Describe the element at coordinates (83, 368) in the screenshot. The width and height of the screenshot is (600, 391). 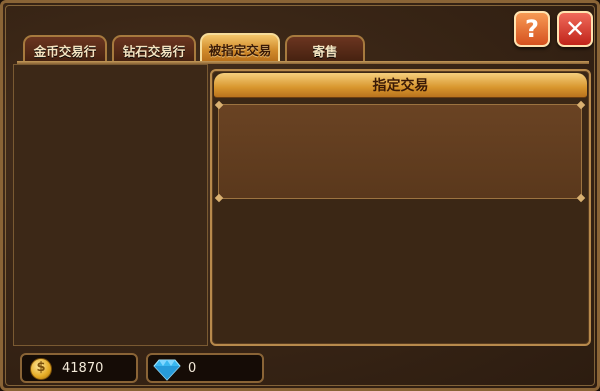
I see `gold-amount: 41870` at that location.